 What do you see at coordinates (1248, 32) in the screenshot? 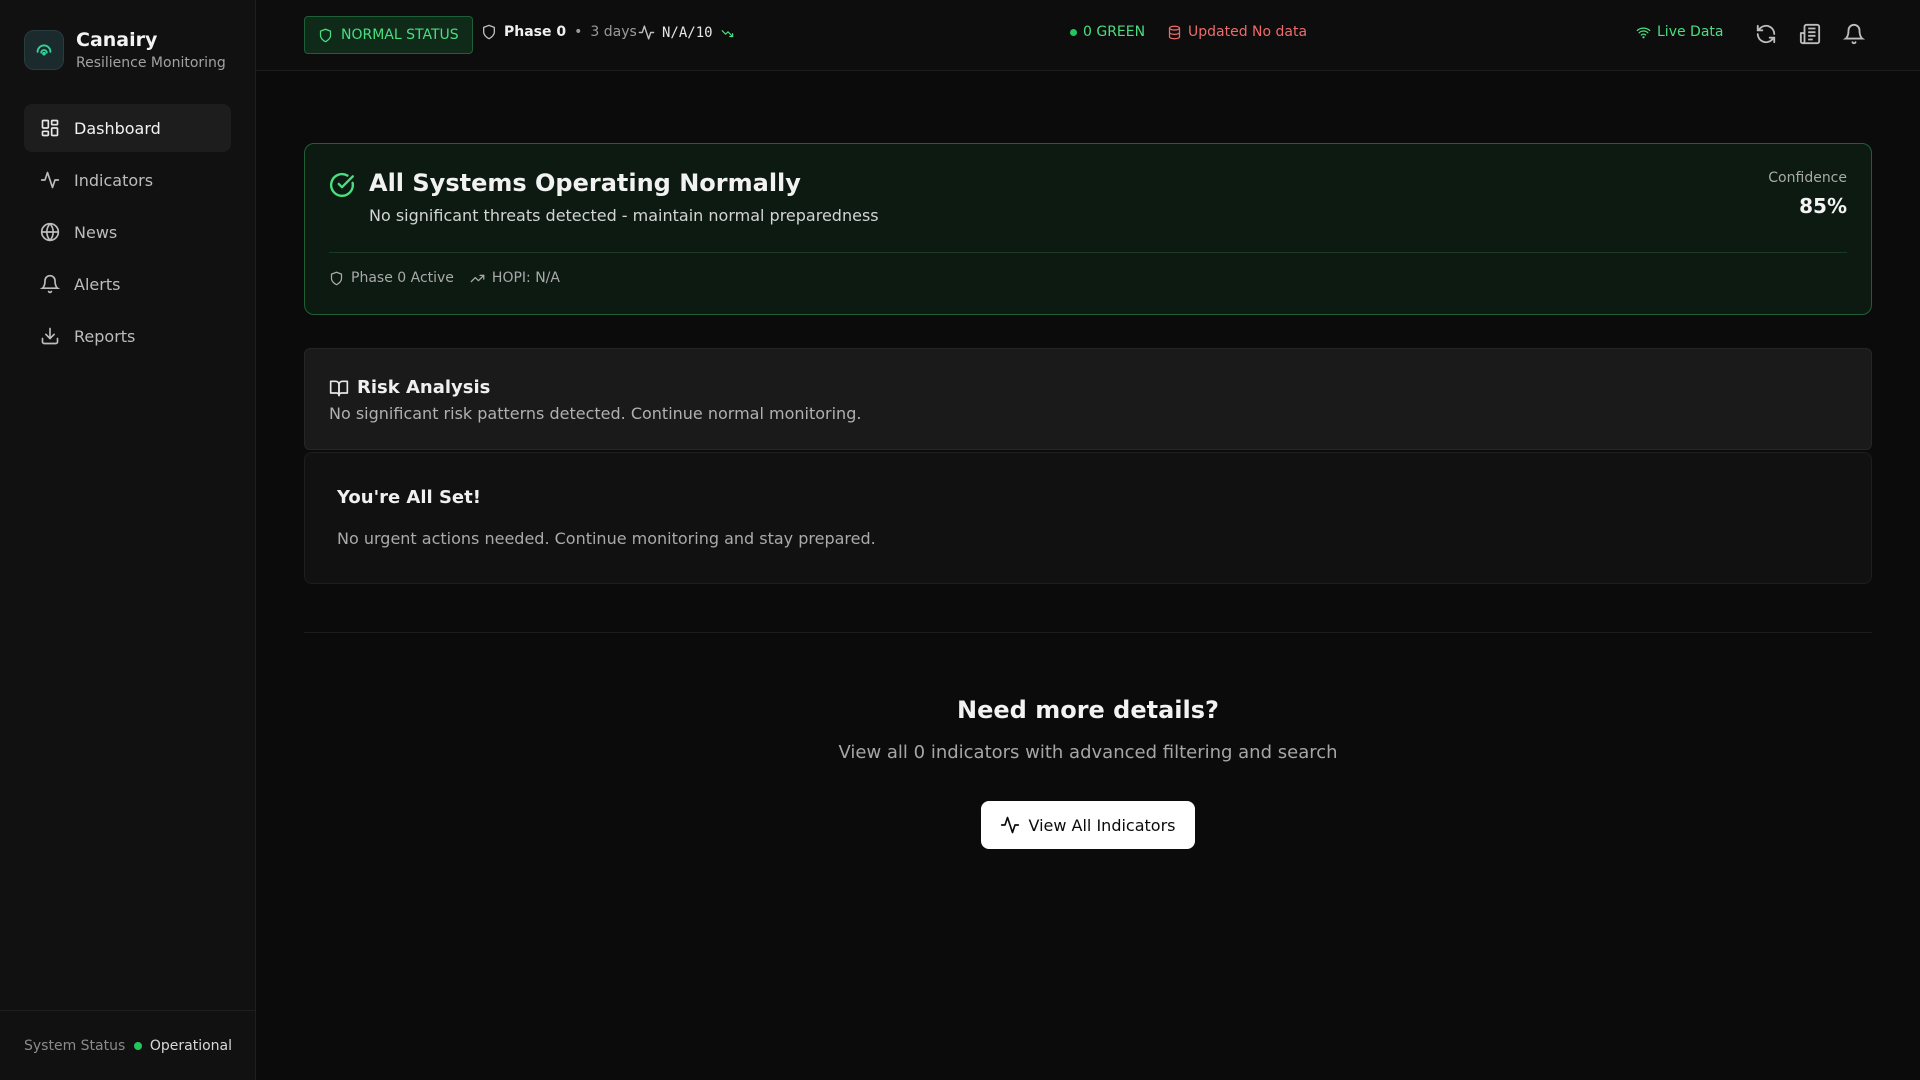
I see `last-updated-label: Updated No data` at bounding box center [1248, 32].